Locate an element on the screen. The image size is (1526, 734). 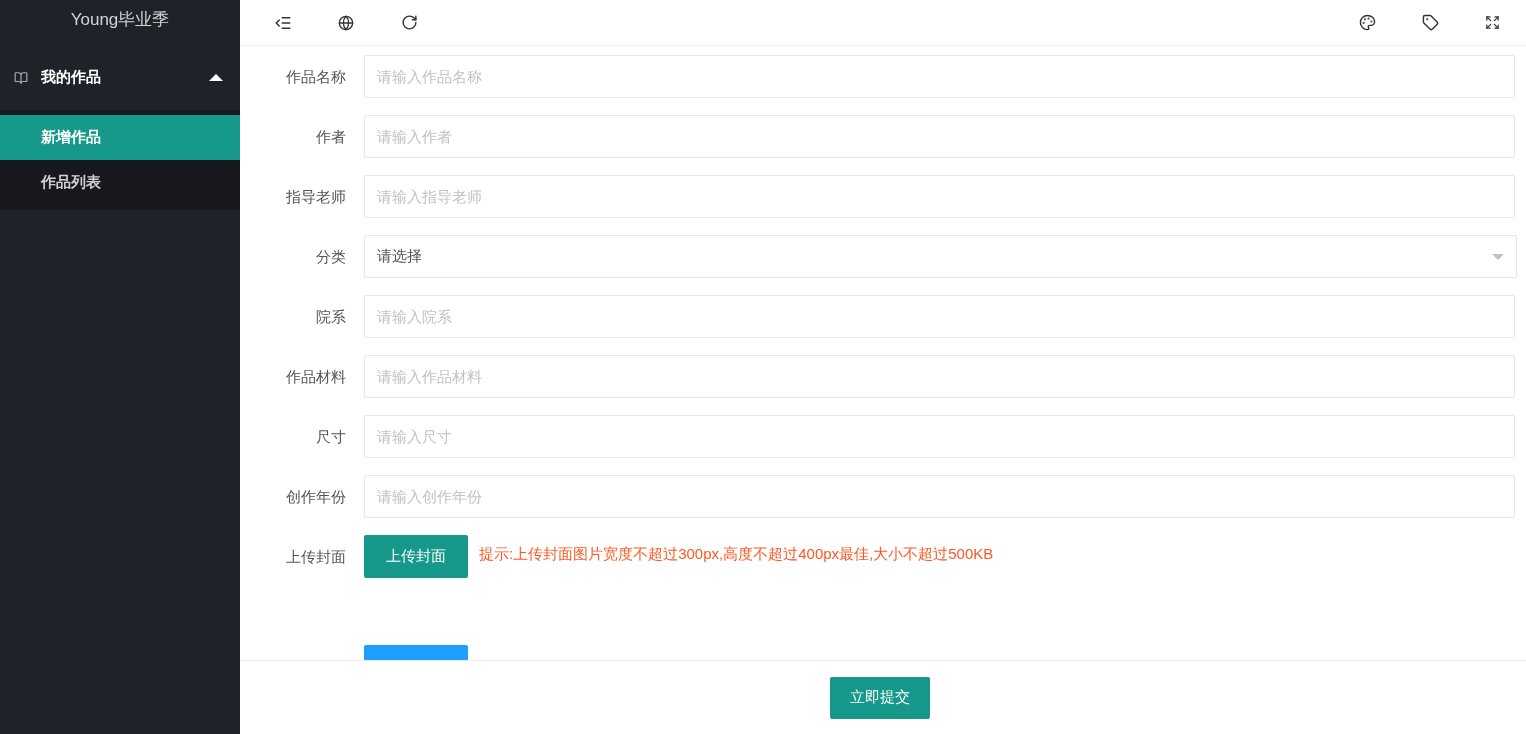
upload-button: 上传封面 is located at coordinates (416, 556).